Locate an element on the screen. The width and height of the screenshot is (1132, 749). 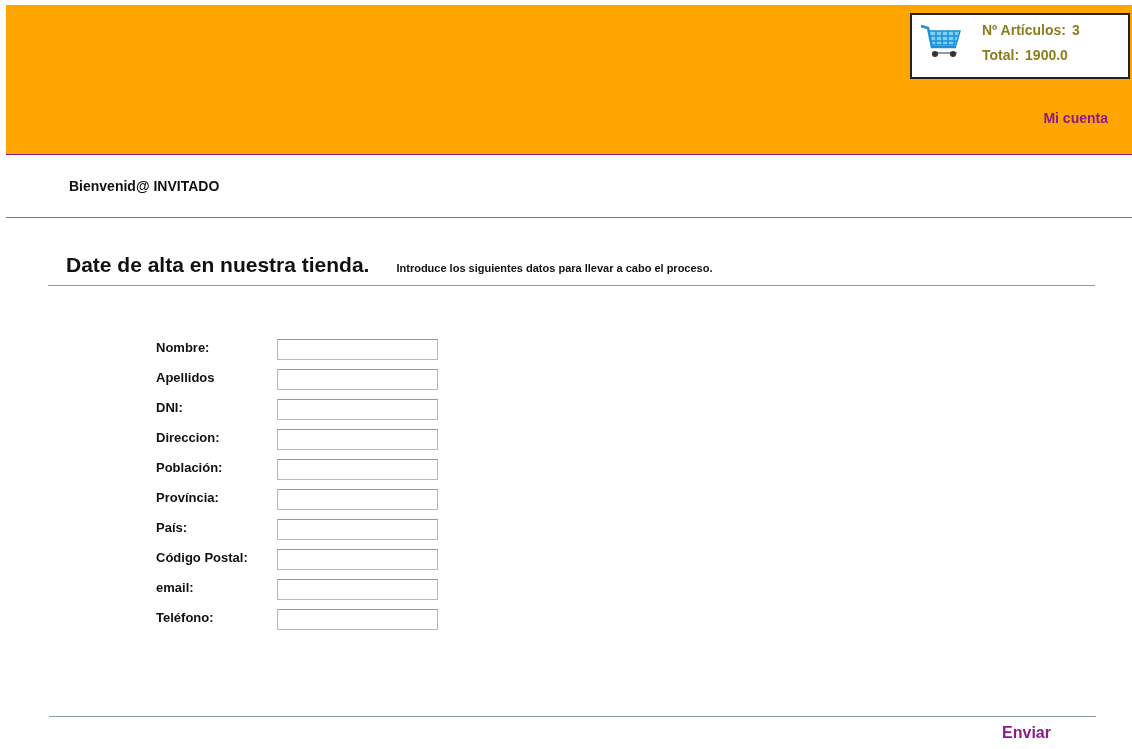
field-label: email: is located at coordinates (175, 587).